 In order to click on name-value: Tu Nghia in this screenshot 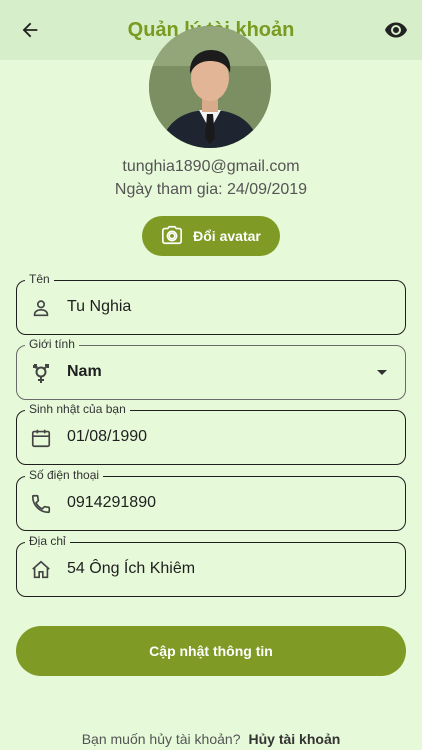, I will do `click(99, 306)`.